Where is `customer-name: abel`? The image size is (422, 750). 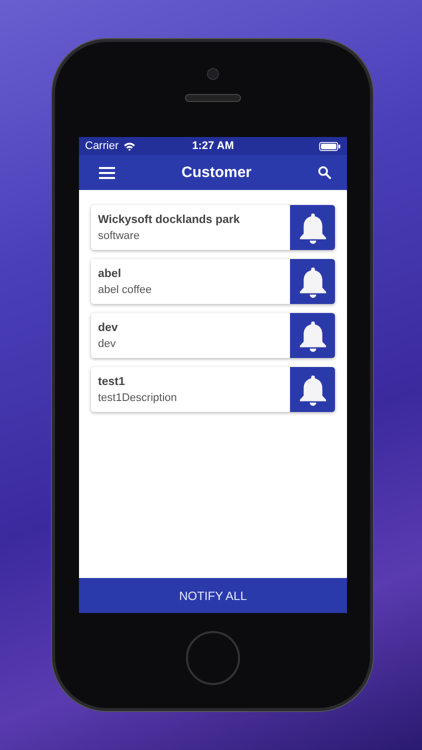
customer-name: abel is located at coordinates (110, 274).